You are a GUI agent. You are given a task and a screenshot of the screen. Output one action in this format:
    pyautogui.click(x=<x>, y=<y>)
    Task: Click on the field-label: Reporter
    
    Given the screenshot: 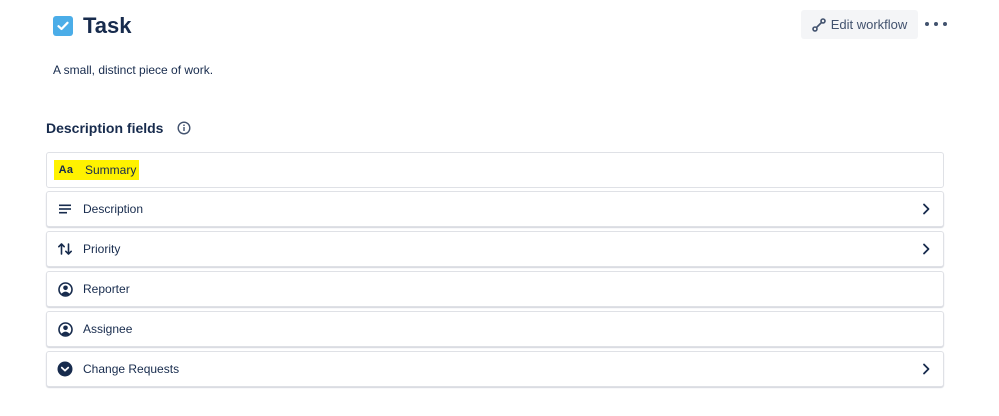 What is the action you would take?
    pyautogui.click(x=106, y=289)
    